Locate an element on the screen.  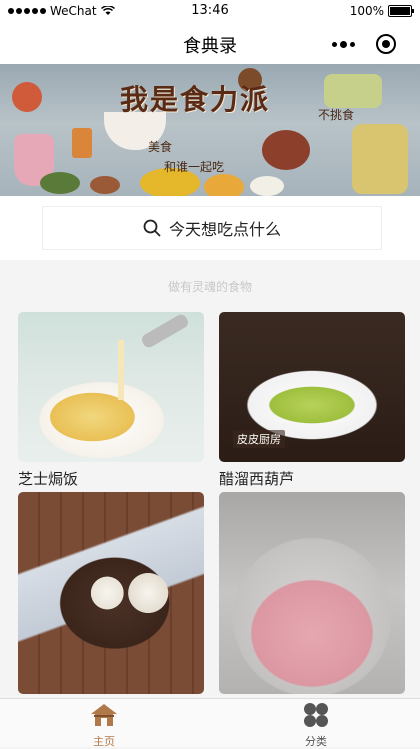
more-icon is located at coordinates (344, 44).